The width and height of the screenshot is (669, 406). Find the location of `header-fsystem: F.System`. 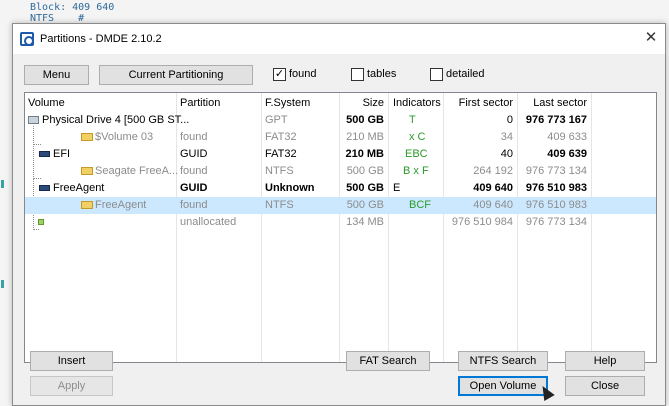

header-fsystem: F.System is located at coordinates (287, 103).